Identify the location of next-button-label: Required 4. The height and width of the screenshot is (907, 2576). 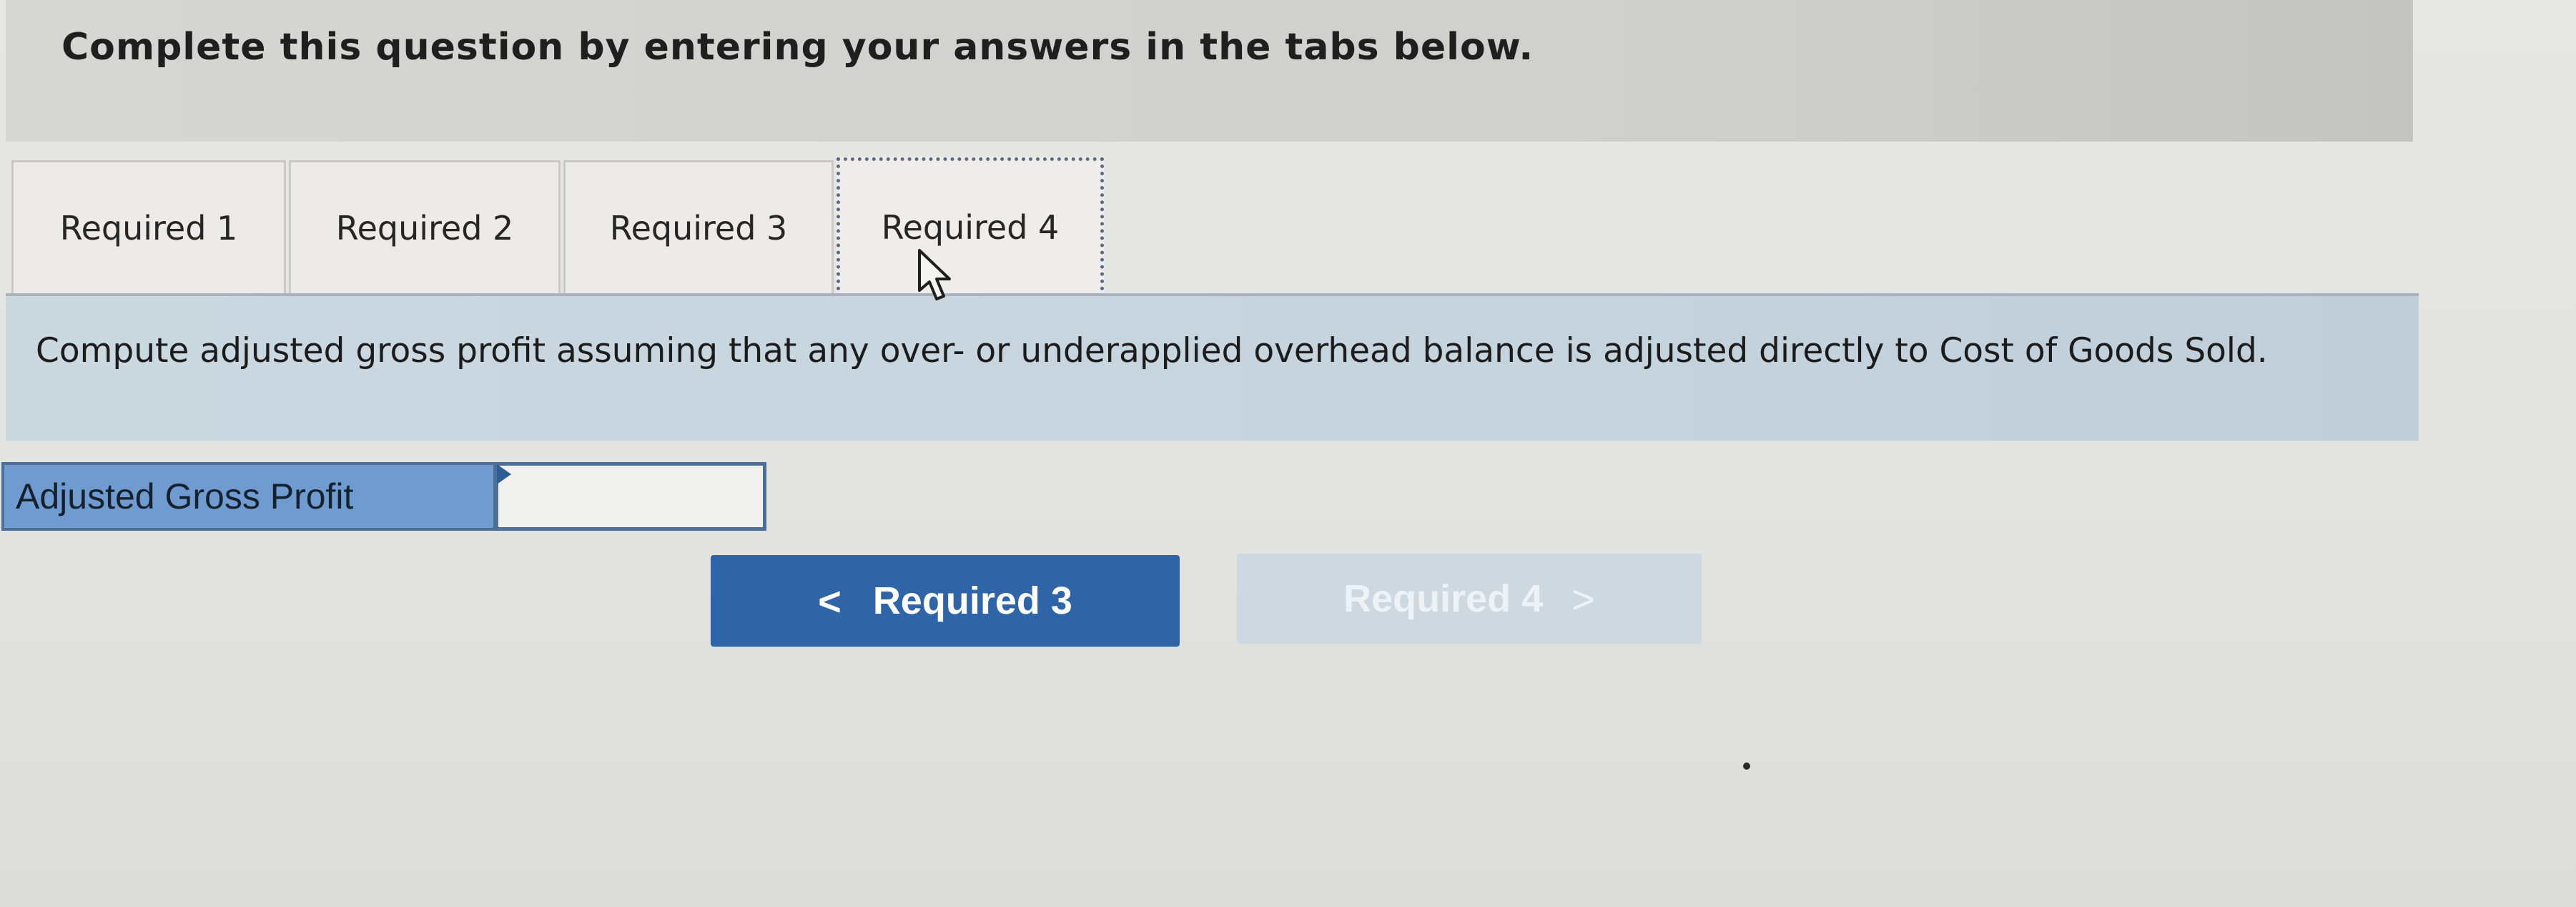
(1443, 598).